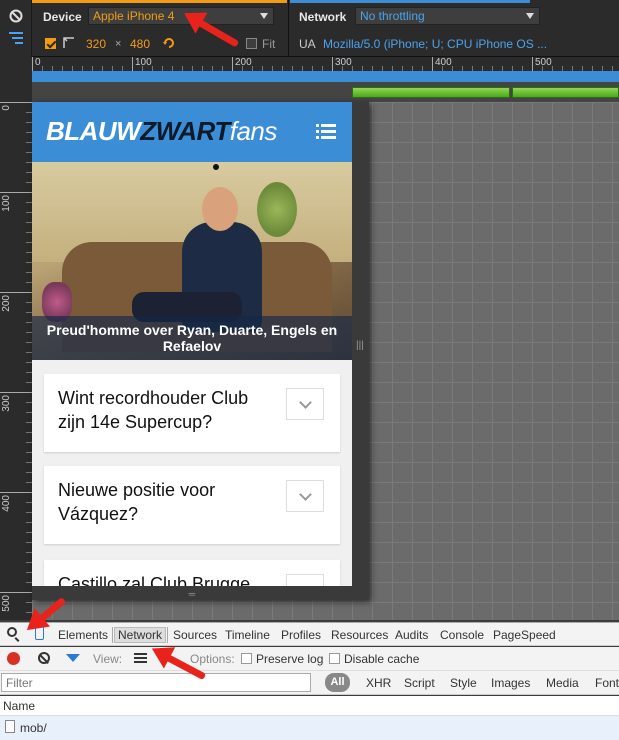 This screenshot has width=619, height=740. I want to click on filter-type-all: All, so click(337, 682).